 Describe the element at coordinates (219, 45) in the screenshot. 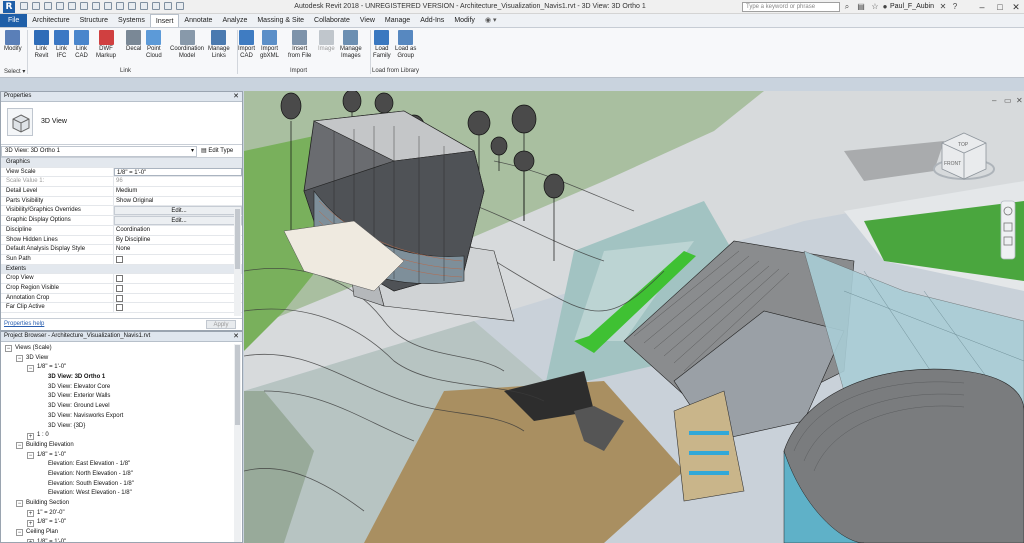

I see `manage-links-button: Manage Links` at that location.